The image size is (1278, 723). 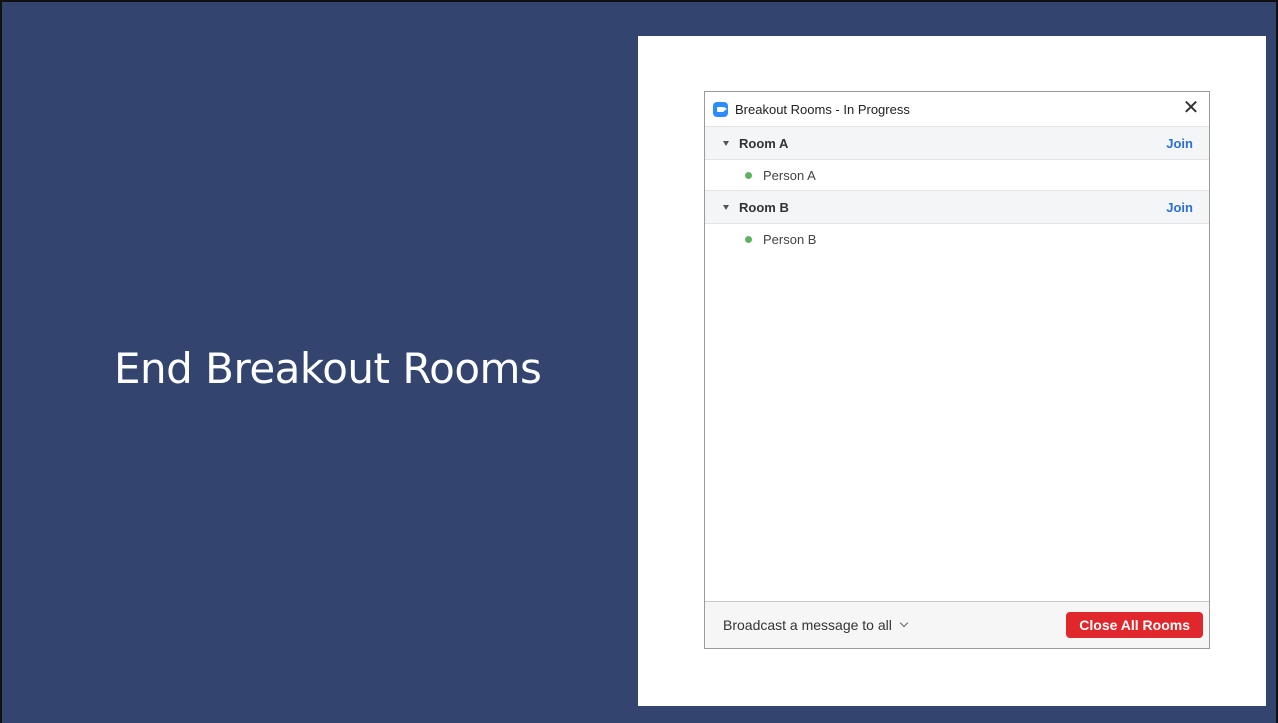 I want to click on room-row-a: Room A Join, so click(x=957, y=143).